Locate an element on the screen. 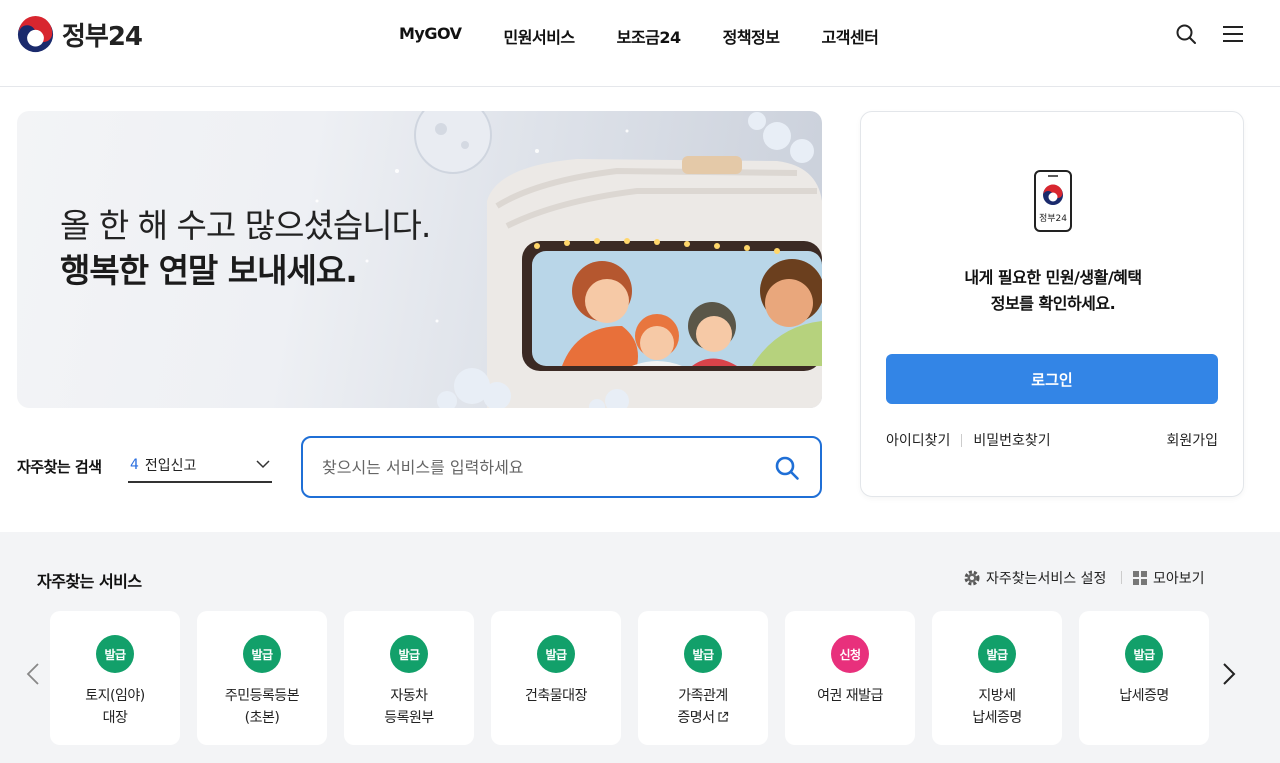 The height and width of the screenshot is (763, 1280). service-name: 건축물대장 is located at coordinates (556, 696).